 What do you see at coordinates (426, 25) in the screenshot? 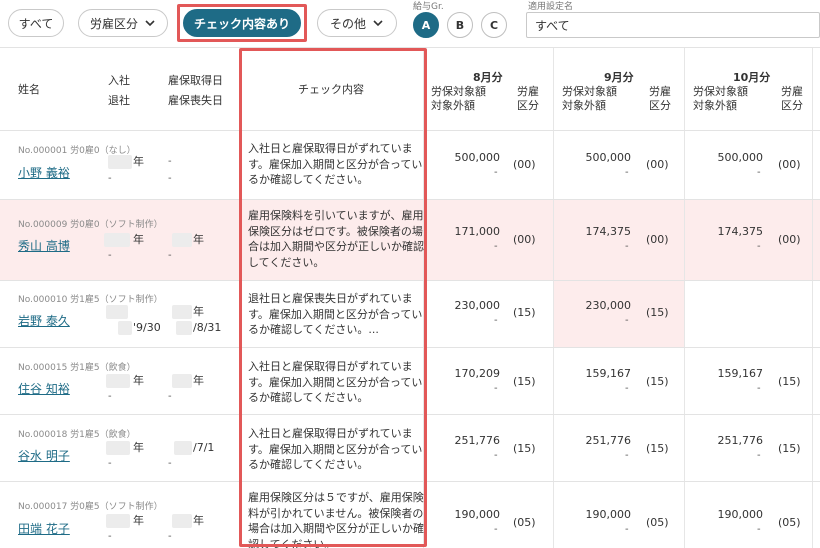
I see `pay-group-a-button: A` at bounding box center [426, 25].